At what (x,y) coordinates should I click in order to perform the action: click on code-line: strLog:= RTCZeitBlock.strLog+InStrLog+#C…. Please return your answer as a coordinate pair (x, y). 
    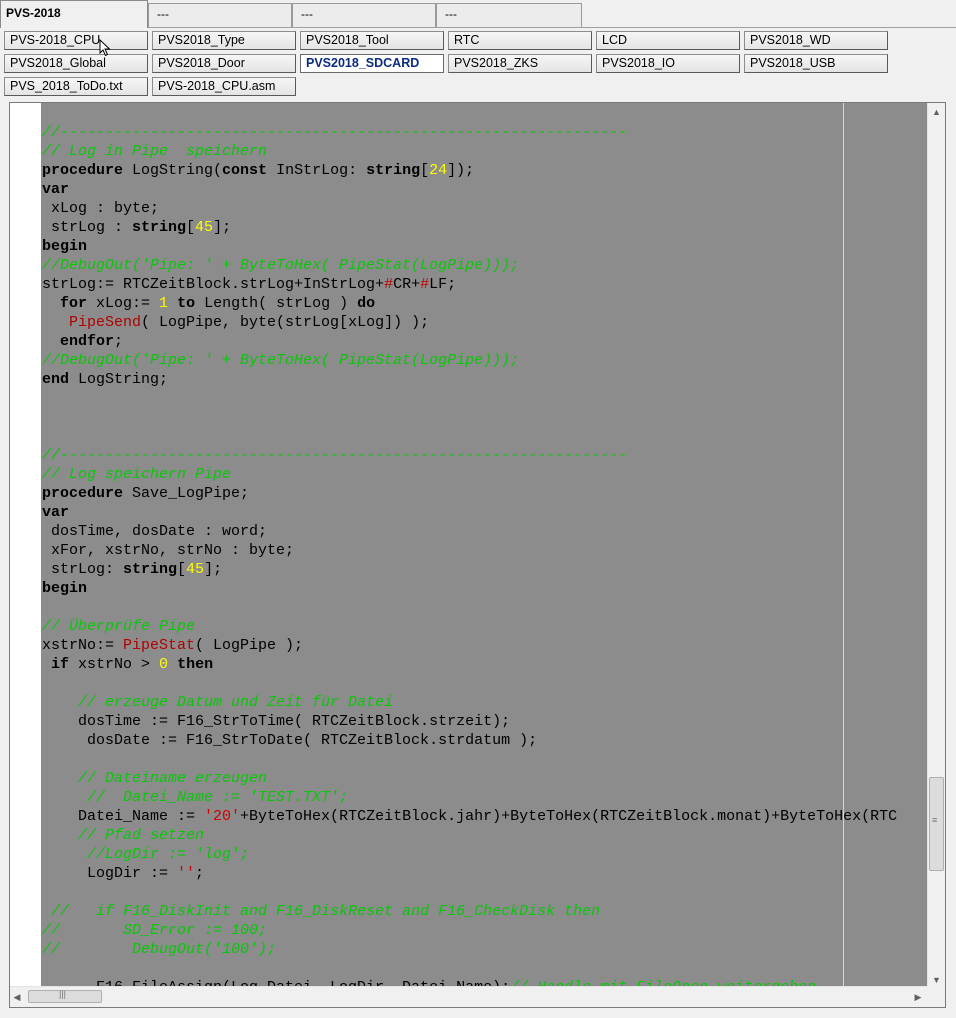
    Looking at the image, I should click on (249, 284).